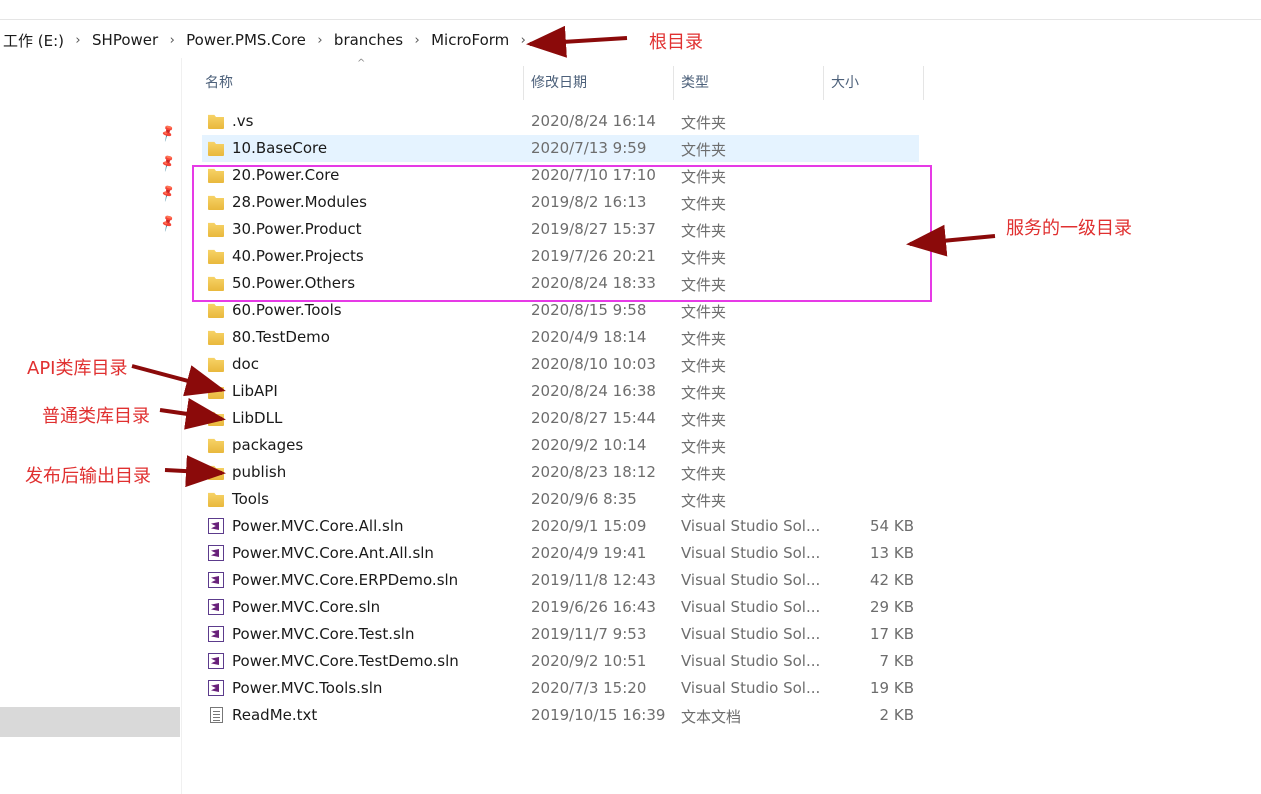 The image size is (1261, 794). I want to click on arrow-service, so click(951, 240).